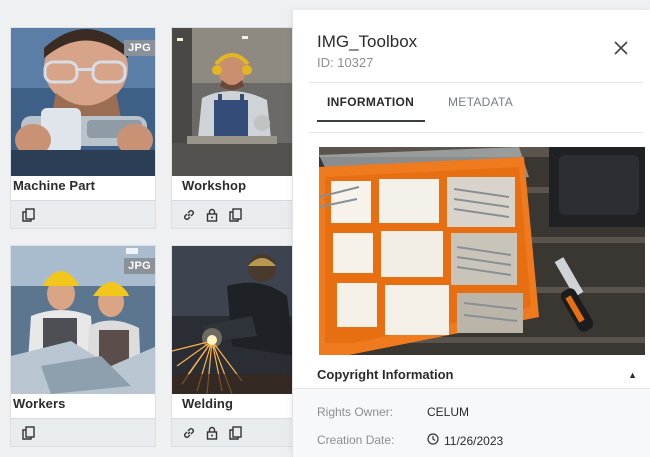 This screenshot has width=650, height=457. Describe the element at coordinates (371, 121) in the screenshot. I see `active-tab-indicator` at that location.